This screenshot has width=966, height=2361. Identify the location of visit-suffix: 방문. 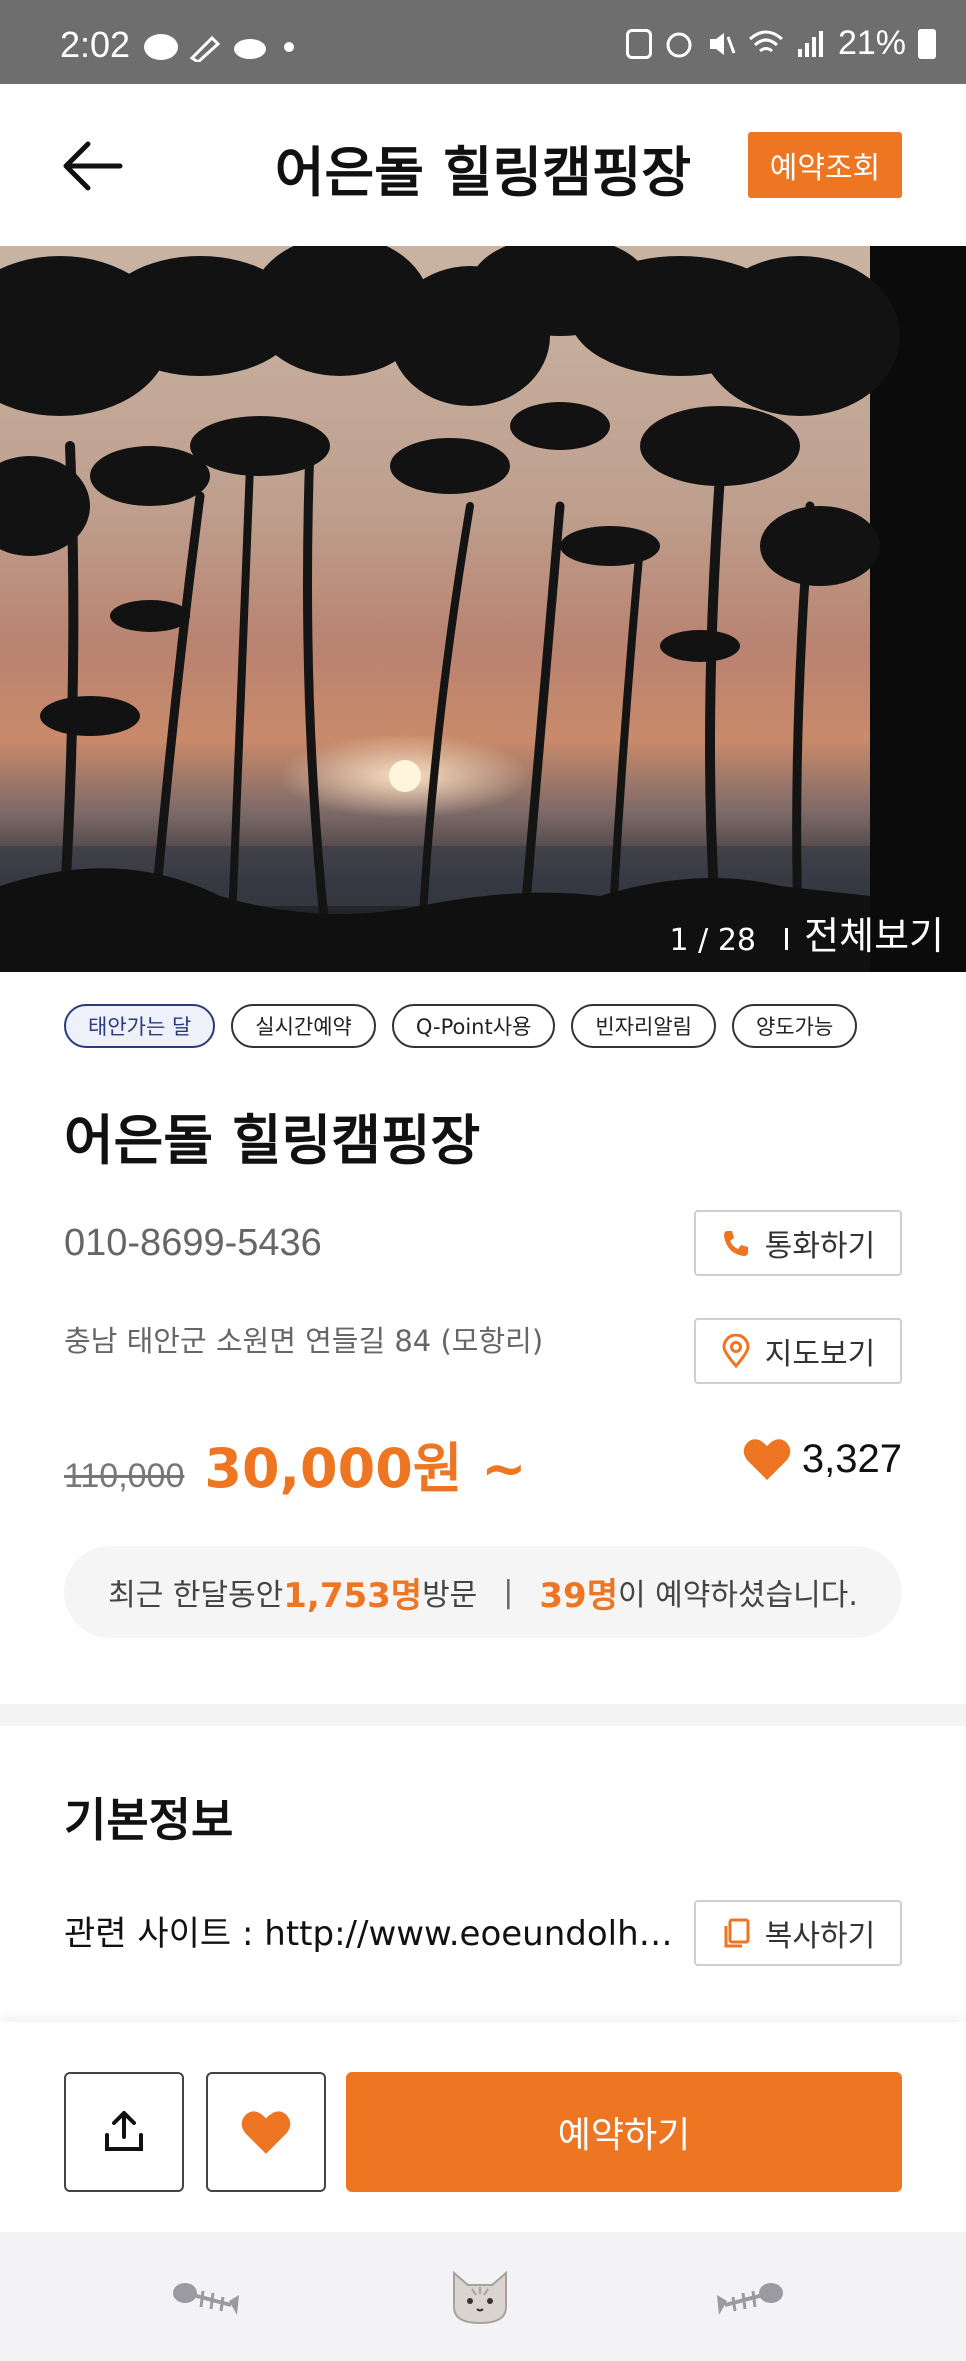
(450, 1595).